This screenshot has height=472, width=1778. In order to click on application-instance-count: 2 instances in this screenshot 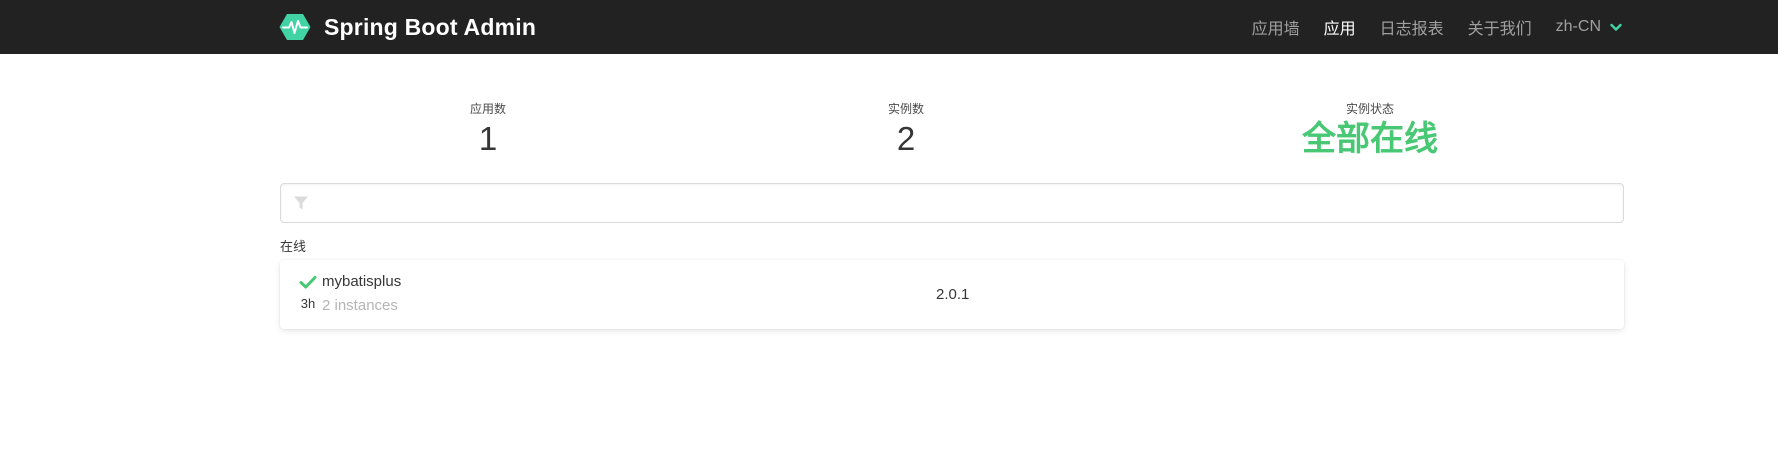, I will do `click(360, 305)`.